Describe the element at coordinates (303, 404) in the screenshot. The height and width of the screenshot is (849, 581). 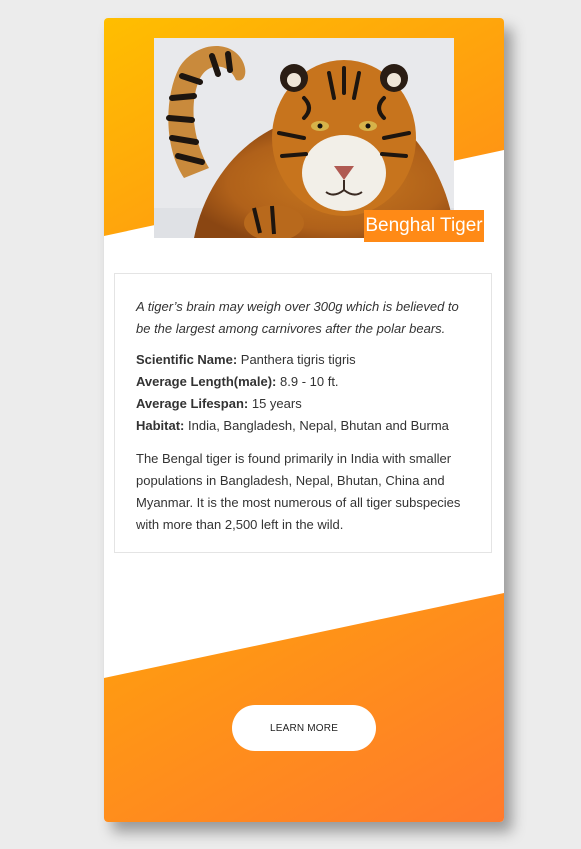
I see `attribute-row: Average Lifespan: 15 years` at that location.